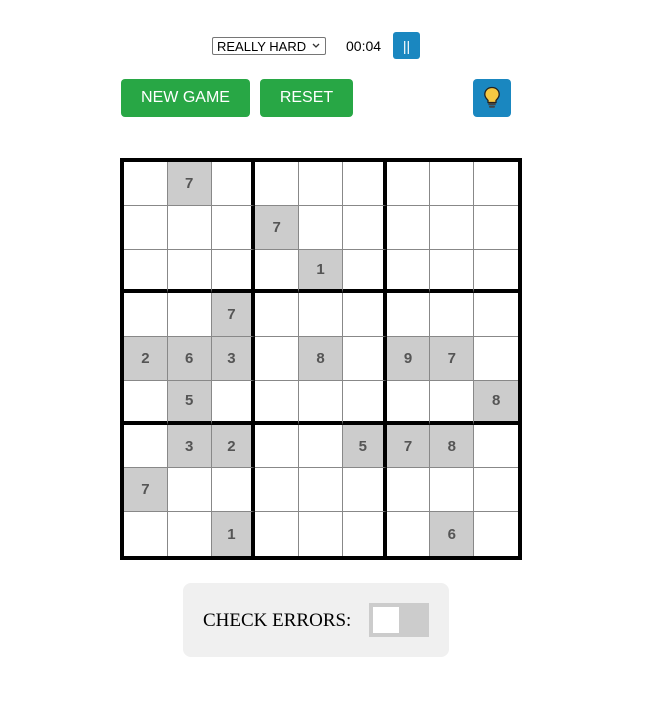 The image size is (653, 701). I want to click on check-errors-toggle, so click(399, 620).